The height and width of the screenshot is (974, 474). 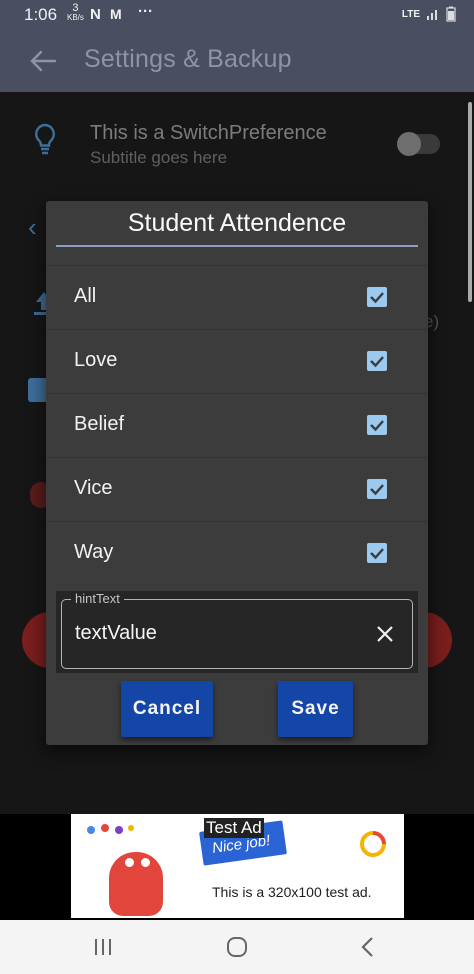 I want to click on app-bar: Settings & Backup, so click(x=237, y=61).